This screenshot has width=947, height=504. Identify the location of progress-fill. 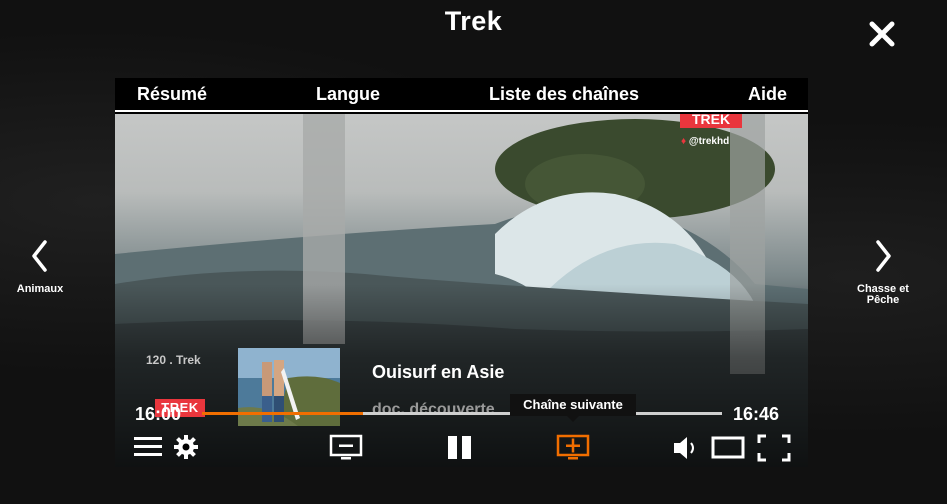
(283, 413).